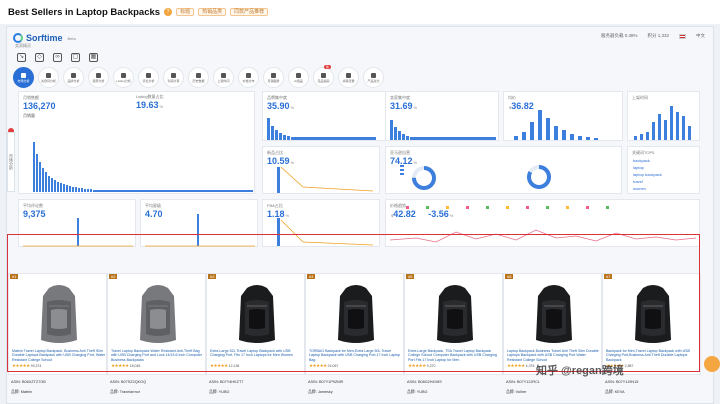  What do you see at coordinates (321, 223) in the screenshot?
I see `card-fba-share: FBA占比 1.18%` at bounding box center [321, 223].